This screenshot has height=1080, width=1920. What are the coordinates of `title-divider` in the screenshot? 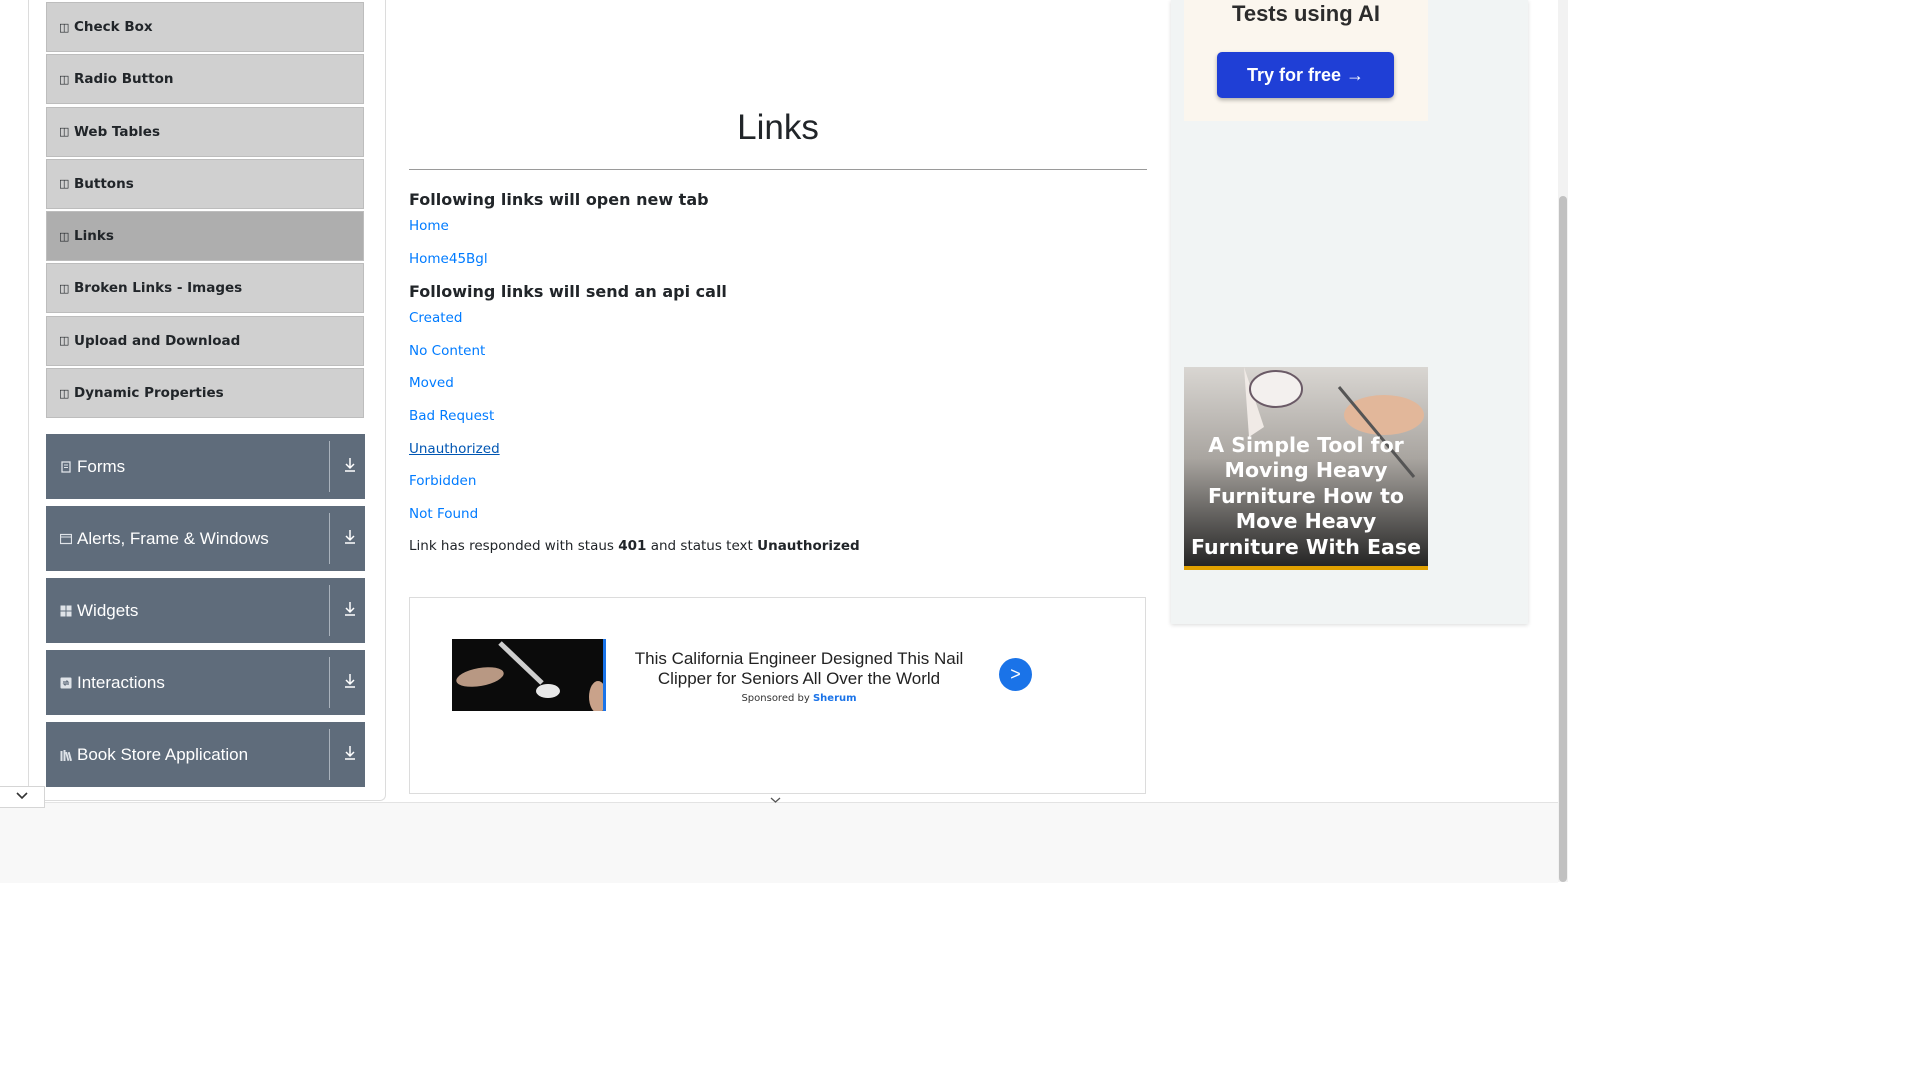 It's located at (778, 169).